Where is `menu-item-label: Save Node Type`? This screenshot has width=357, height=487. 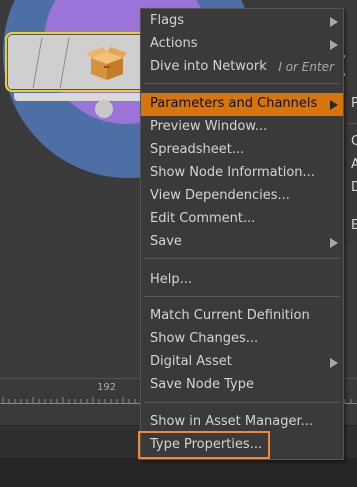 menu-item-label: Save Node Type is located at coordinates (202, 384).